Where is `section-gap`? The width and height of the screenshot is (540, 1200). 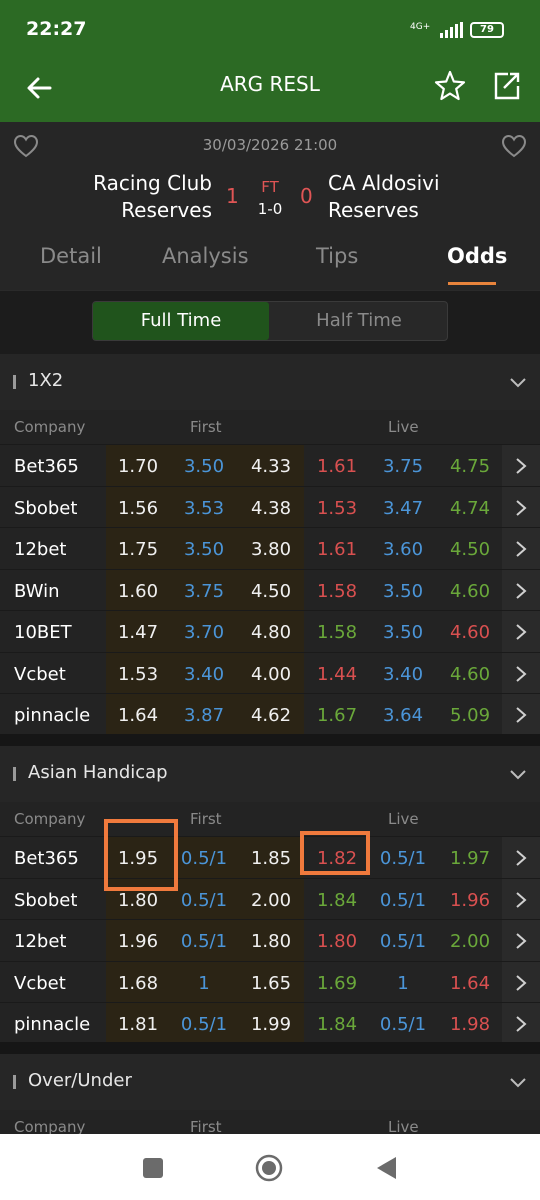
section-gap is located at coordinates (270, 1048).